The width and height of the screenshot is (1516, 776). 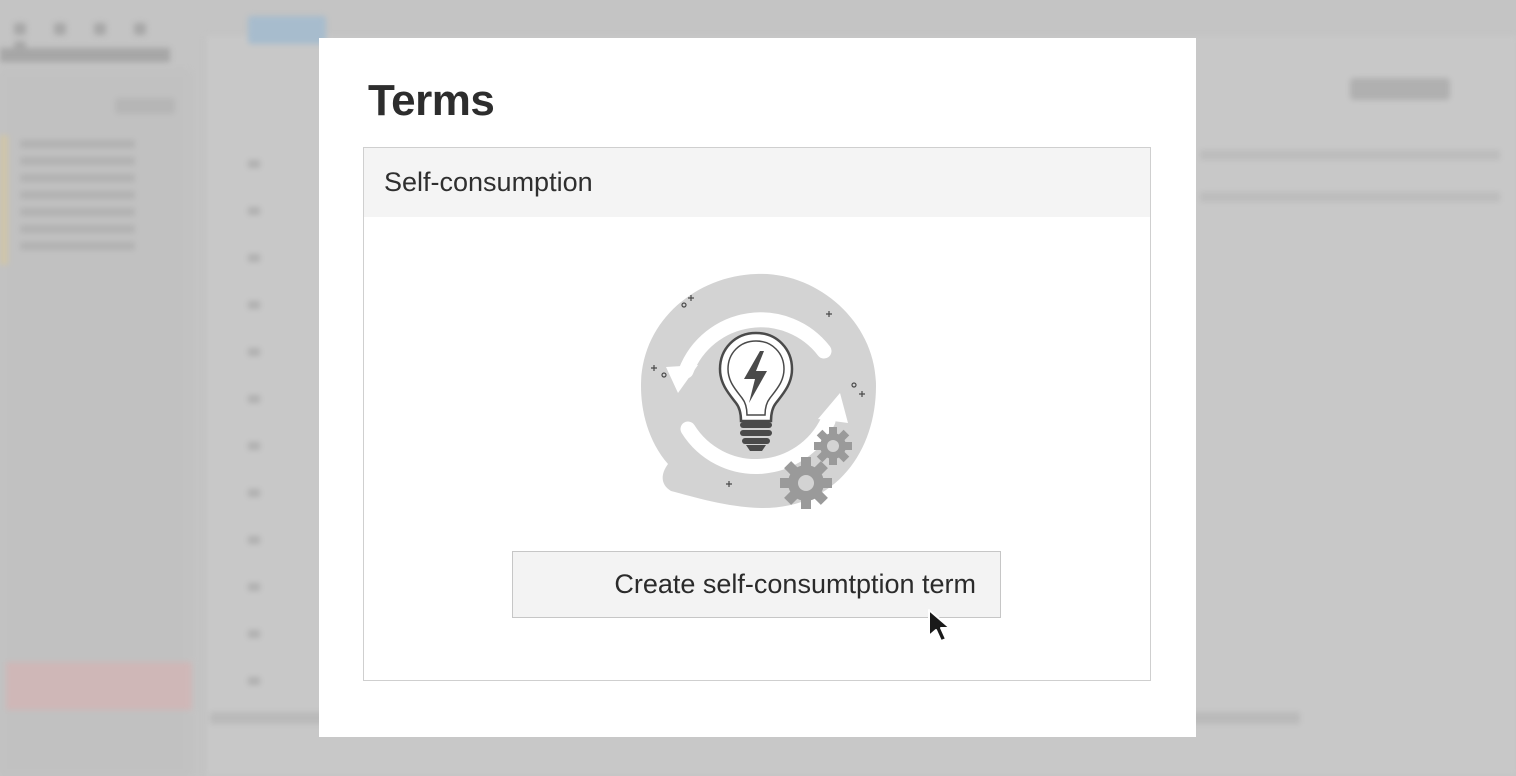 What do you see at coordinates (287, 30) in the screenshot?
I see `background-tab` at bounding box center [287, 30].